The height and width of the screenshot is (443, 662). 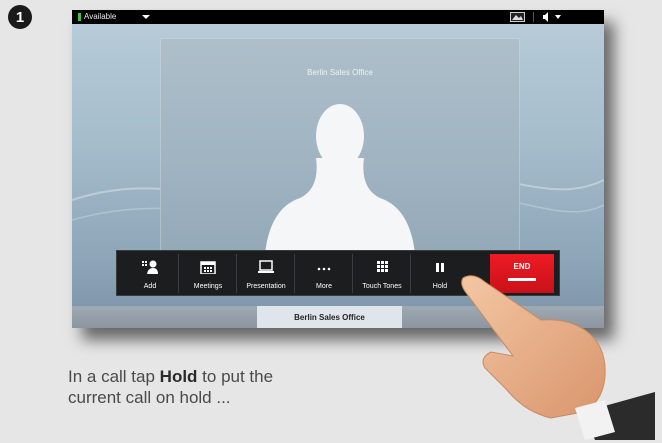 What do you see at coordinates (517, 17) in the screenshot?
I see `selfview-icon` at bounding box center [517, 17].